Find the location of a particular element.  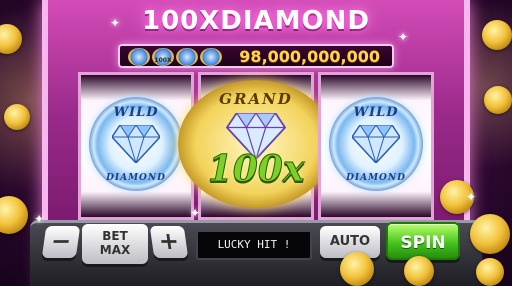

jackpot-bar: 100X 98,000,000,000 is located at coordinates (256, 56).